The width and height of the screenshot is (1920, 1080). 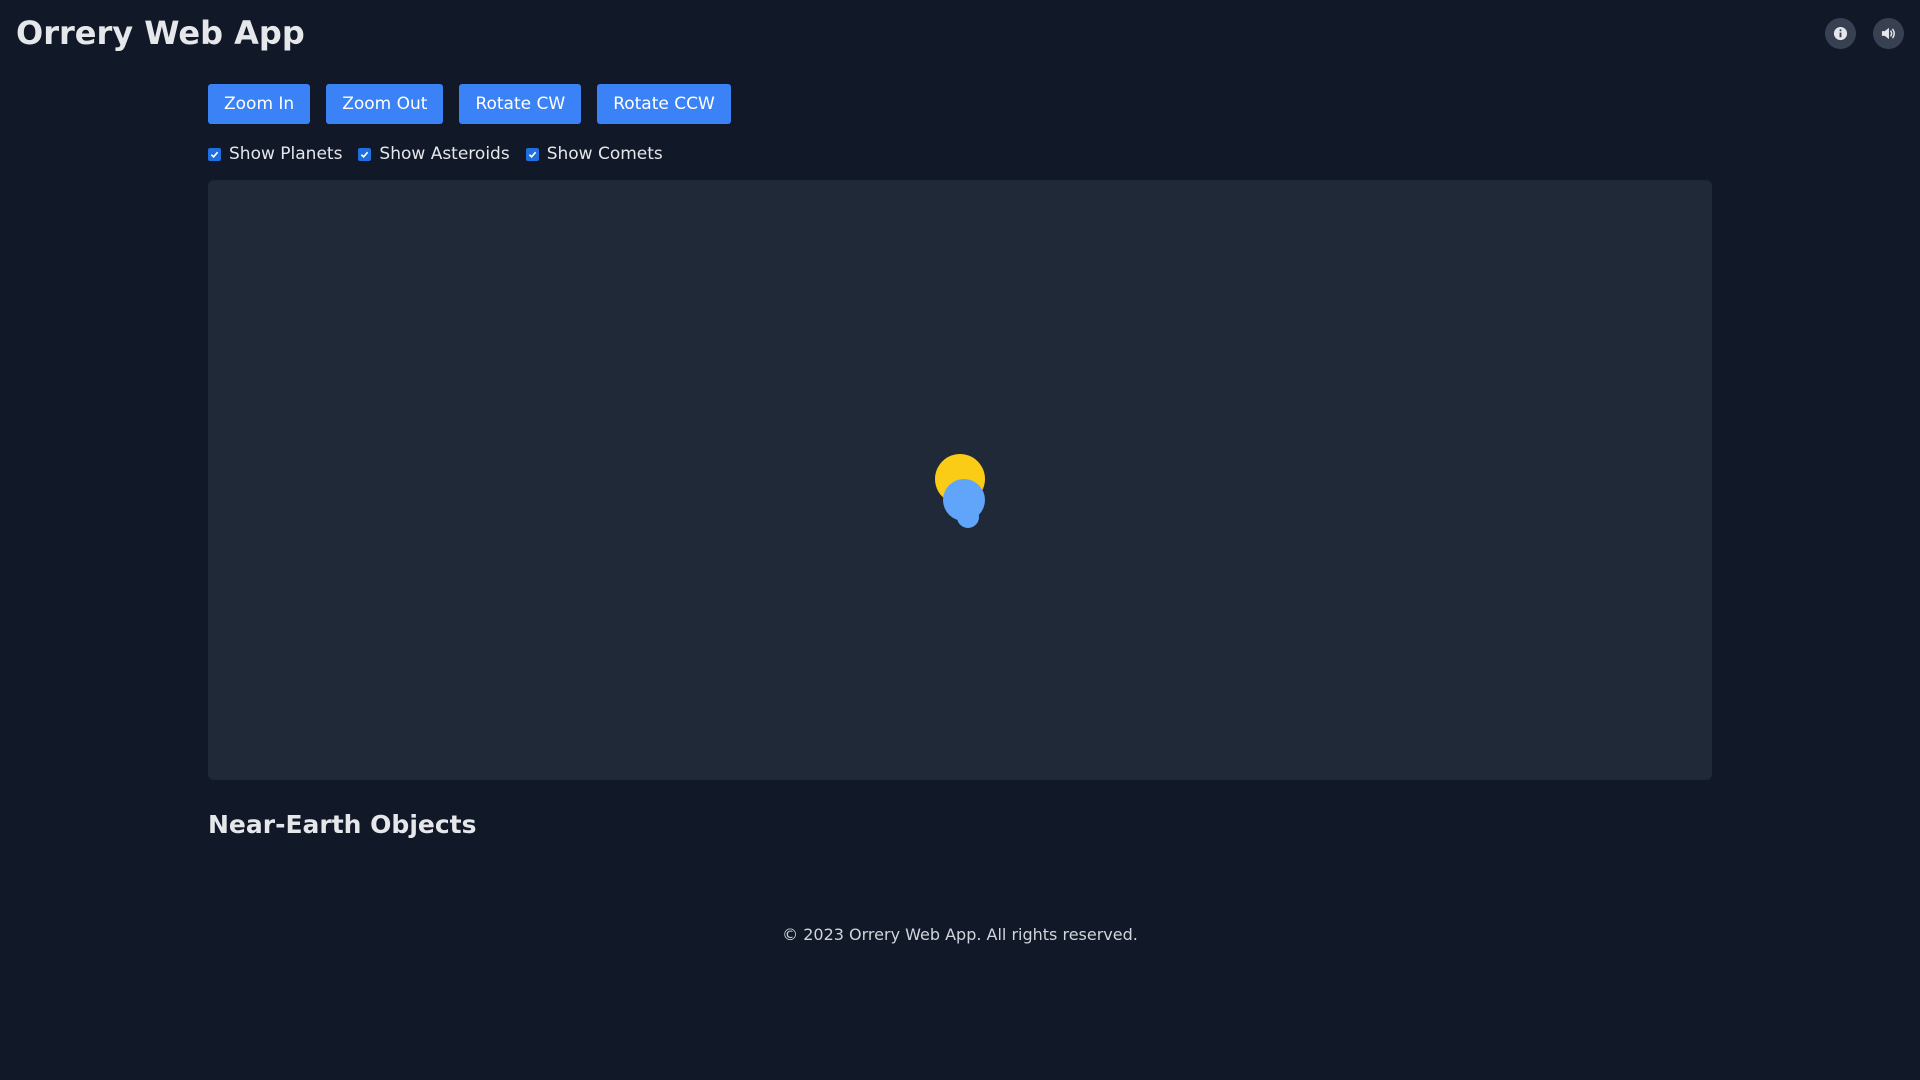 What do you see at coordinates (664, 104) in the screenshot?
I see `rotate-ccw-button: Rotate CCW` at bounding box center [664, 104].